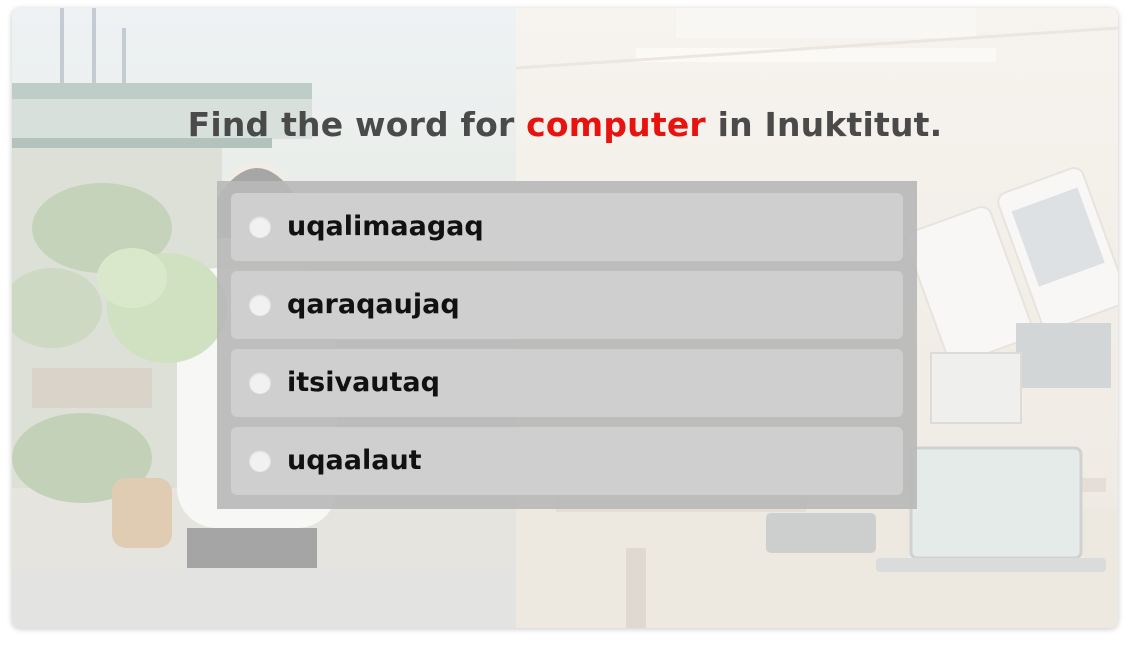  What do you see at coordinates (567, 461) in the screenshot?
I see `answer-option-4: uqaalaut` at bounding box center [567, 461].